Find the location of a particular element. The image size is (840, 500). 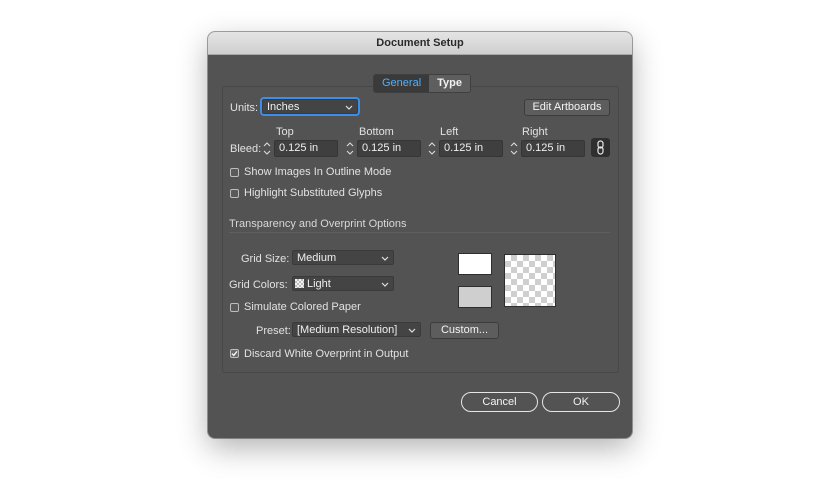

grid-color-swatch-top is located at coordinates (475, 264).